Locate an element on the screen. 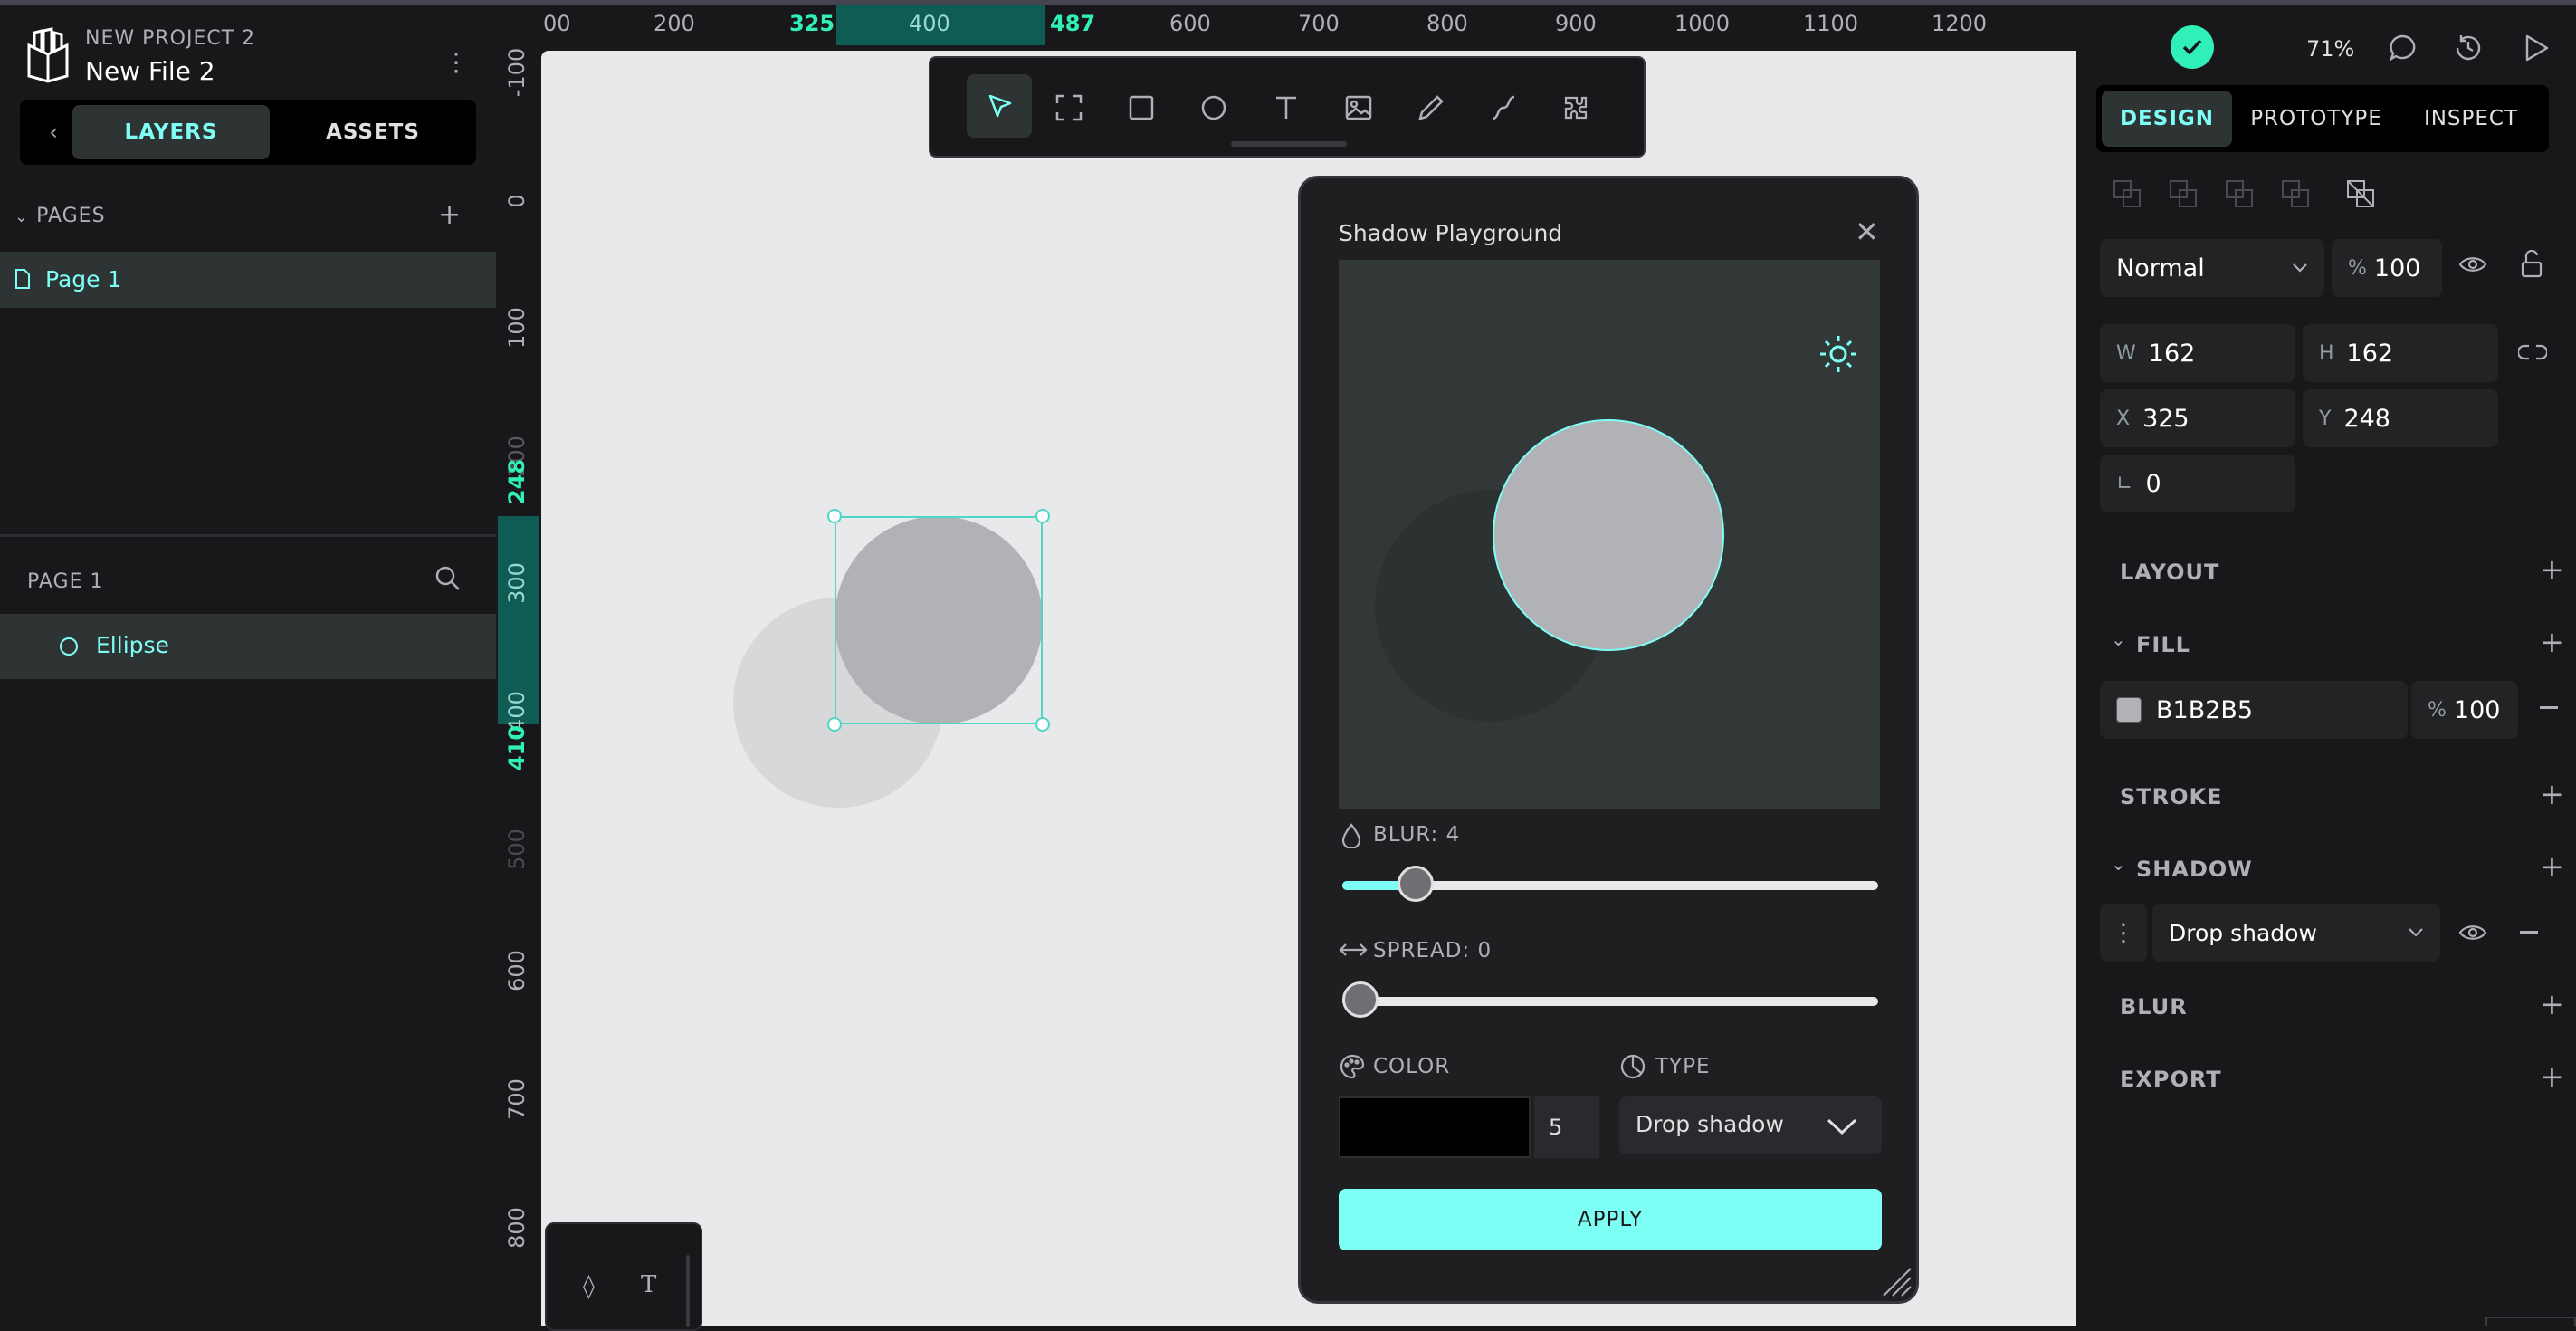 This screenshot has width=2576, height=1331. page-item-label: Page 1 is located at coordinates (83, 279).